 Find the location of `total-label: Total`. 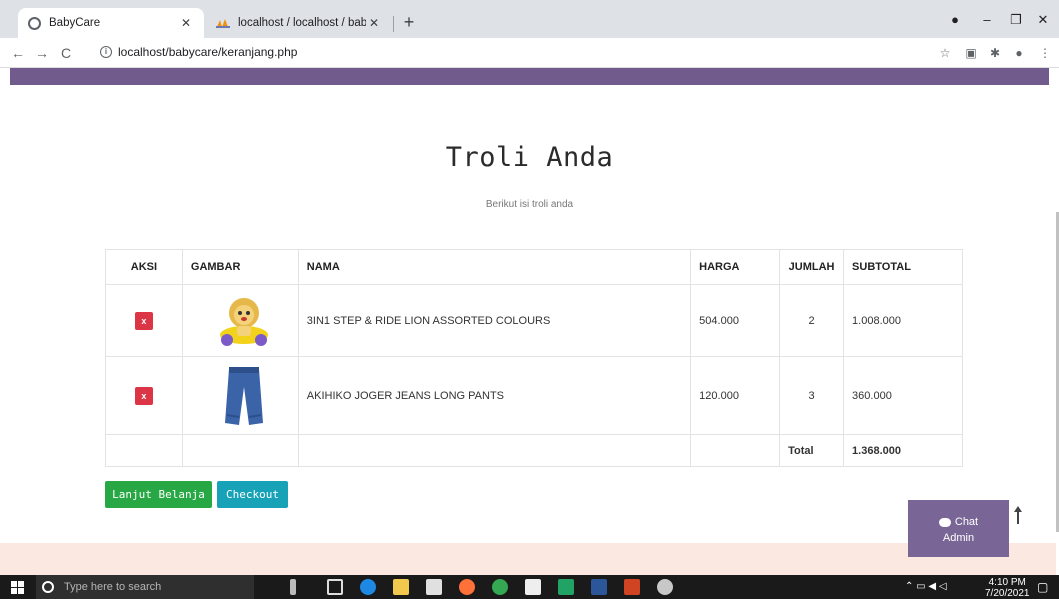

total-label: Total is located at coordinates (812, 450).